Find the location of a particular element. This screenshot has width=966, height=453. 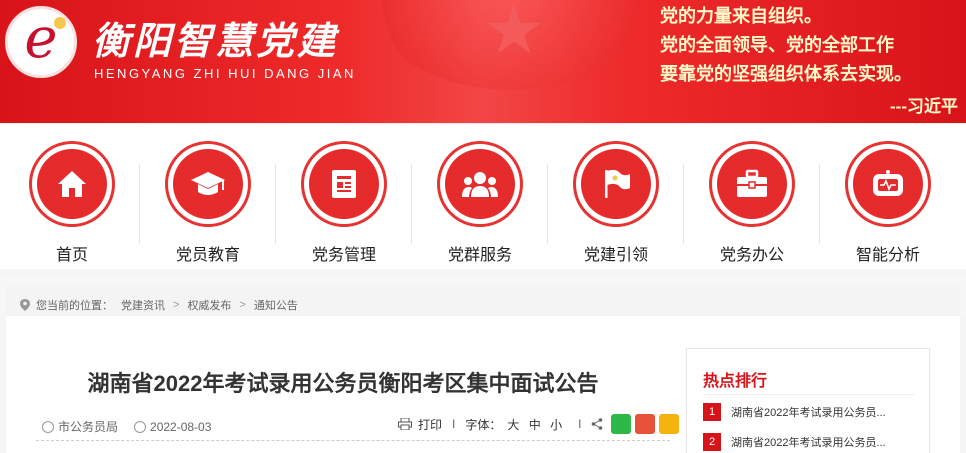

nav-item-office: 党务办公 is located at coordinates (752, 196).